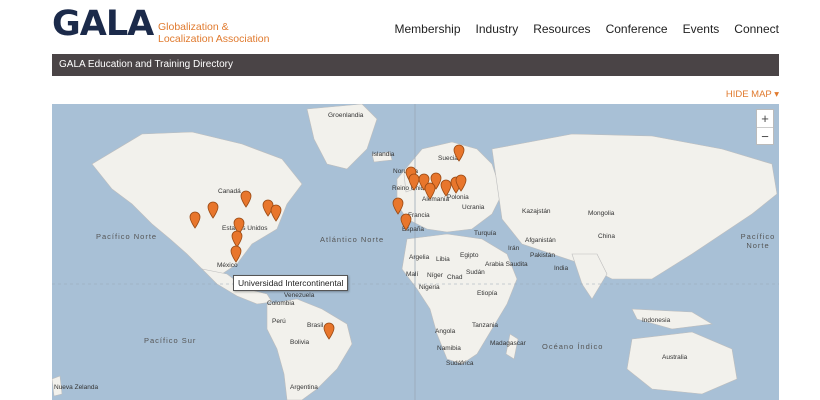 This screenshot has height=400, width=820. What do you see at coordinates (443, 259) in the screenshot?
I see `label-libia: Libia` at bounding box center [443, 259].